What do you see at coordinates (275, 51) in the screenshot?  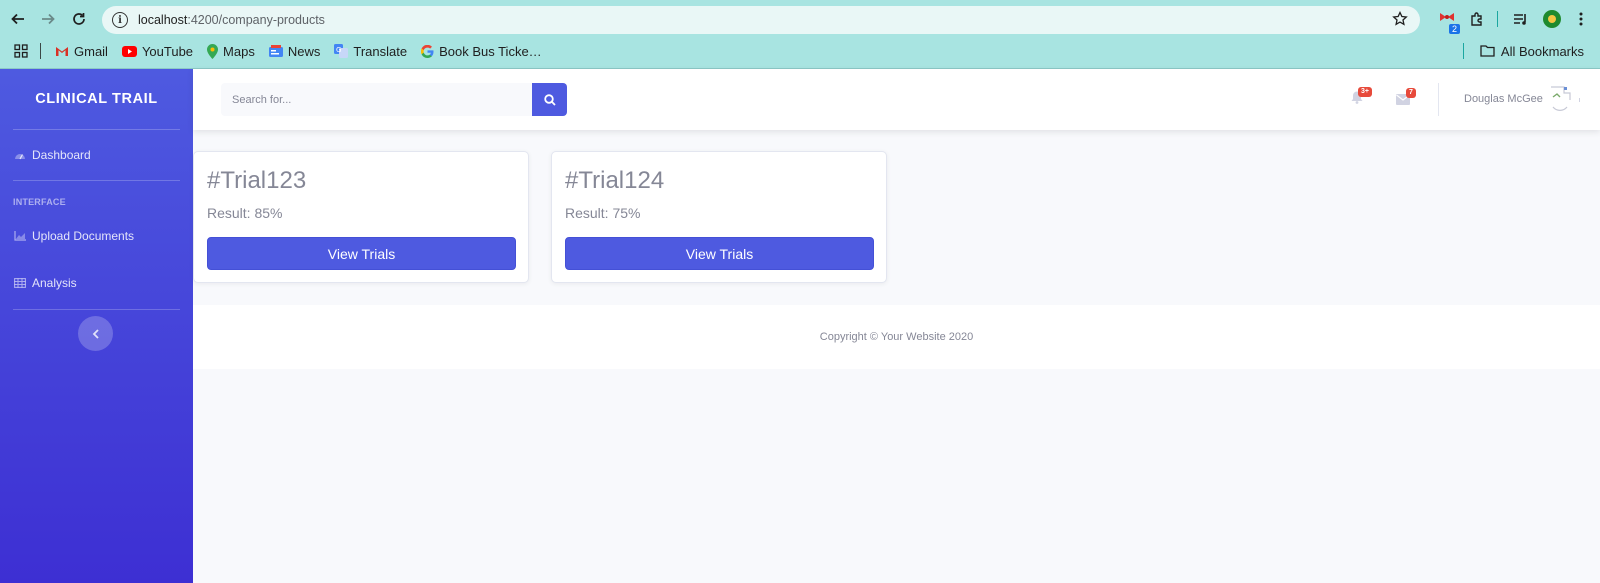 I see `news-icon` at bounding box center [275, 51].